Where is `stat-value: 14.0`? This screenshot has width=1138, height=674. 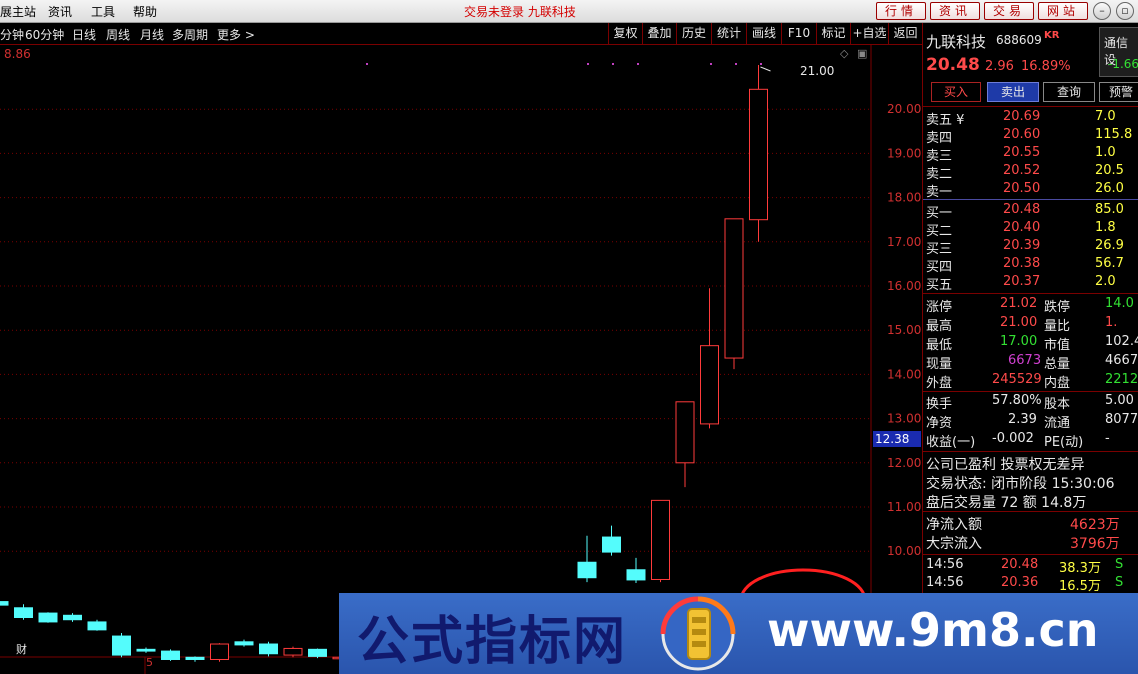
stat-value: 14.0 is located at coordinates (1119, 303).